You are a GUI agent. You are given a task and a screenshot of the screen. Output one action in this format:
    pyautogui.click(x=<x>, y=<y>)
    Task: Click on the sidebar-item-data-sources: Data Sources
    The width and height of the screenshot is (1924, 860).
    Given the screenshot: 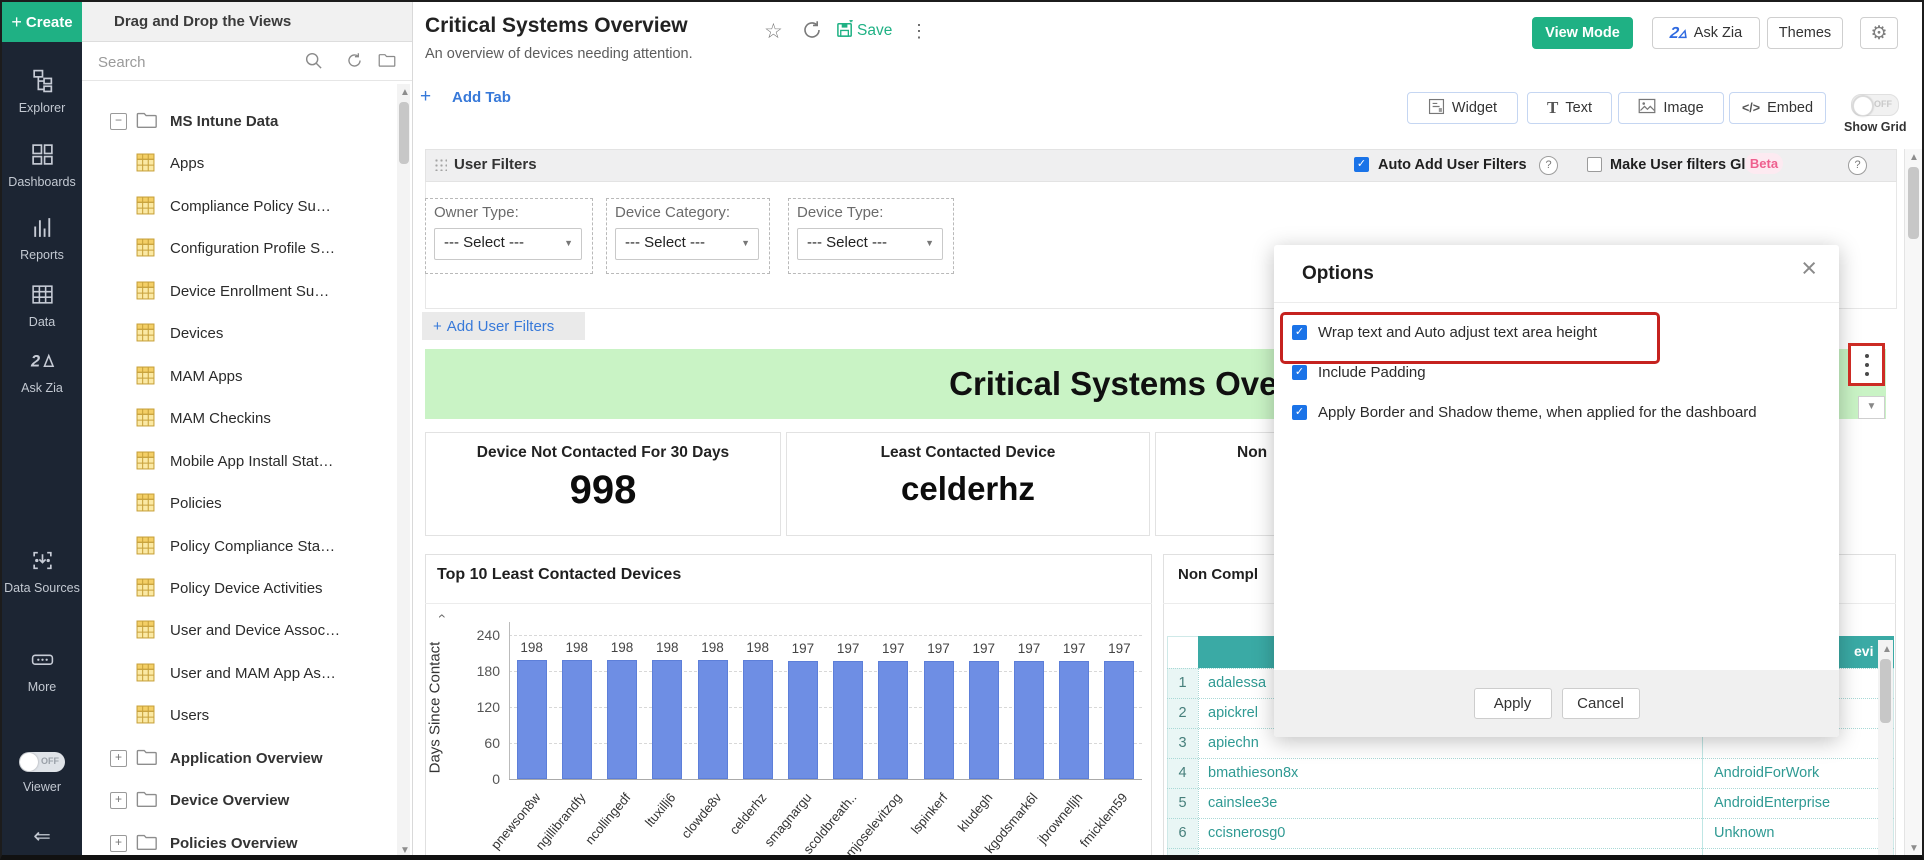 What is the action you would take?
    pyautogui.click(x=42, y=571)
    